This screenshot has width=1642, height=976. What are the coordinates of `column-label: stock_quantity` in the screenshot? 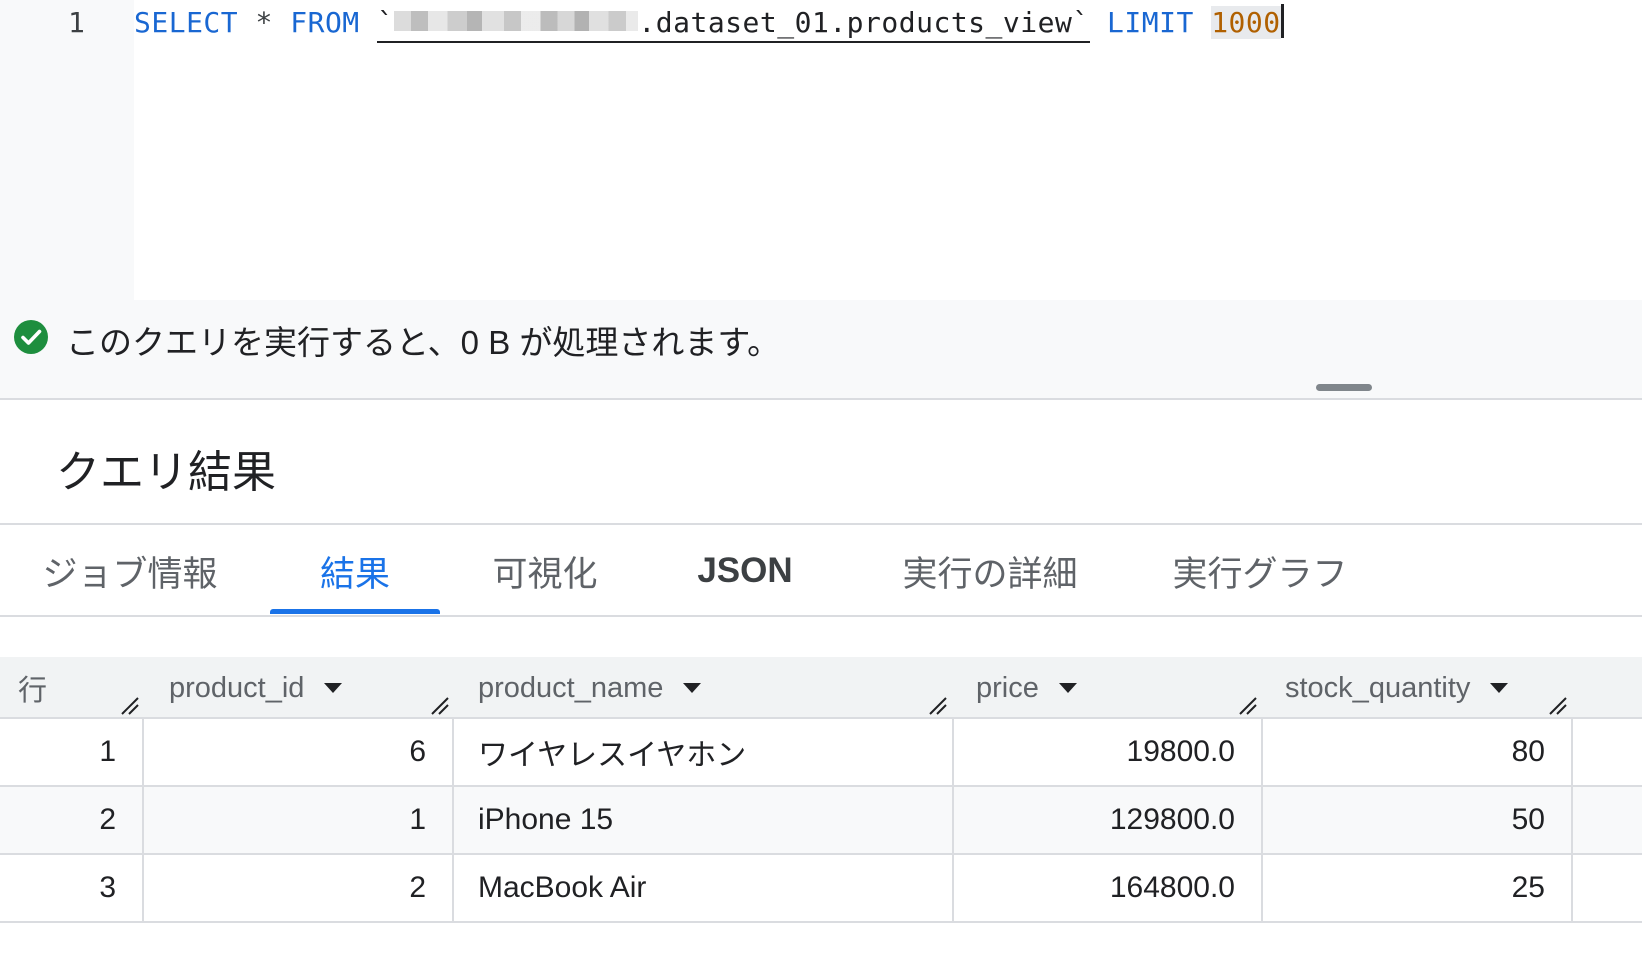 It's located at (1378, 687).